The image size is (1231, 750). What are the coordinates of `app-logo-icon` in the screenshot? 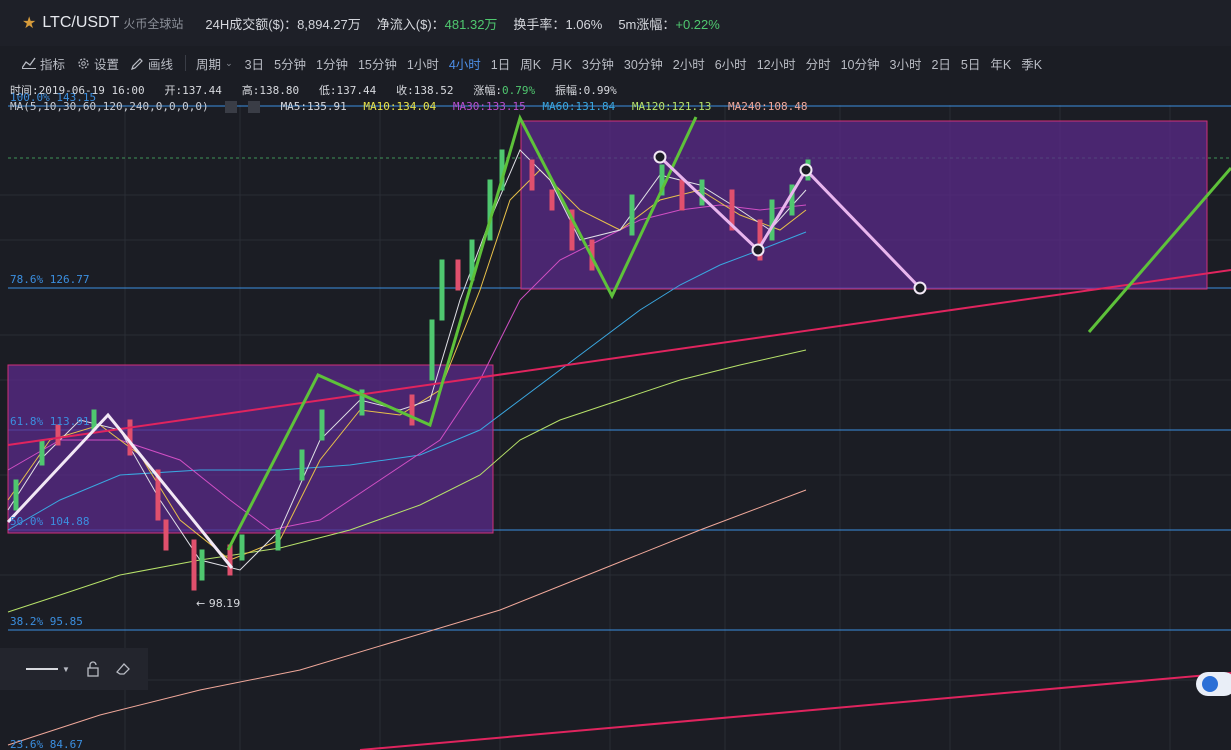 It's located at (1210, 684).